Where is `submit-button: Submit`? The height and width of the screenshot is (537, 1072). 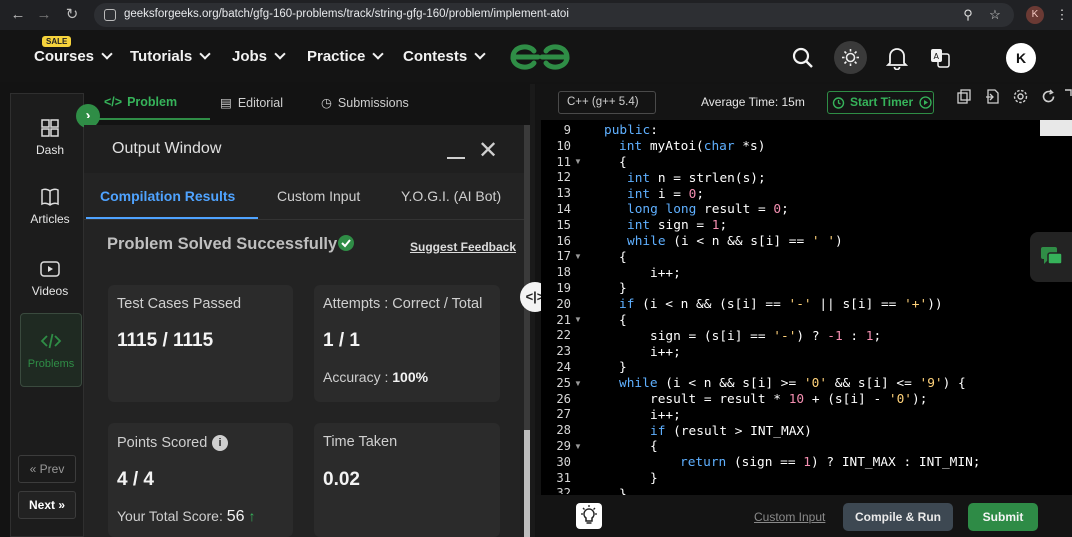
submit-button: Submit is located at coordinates (1003, 517).